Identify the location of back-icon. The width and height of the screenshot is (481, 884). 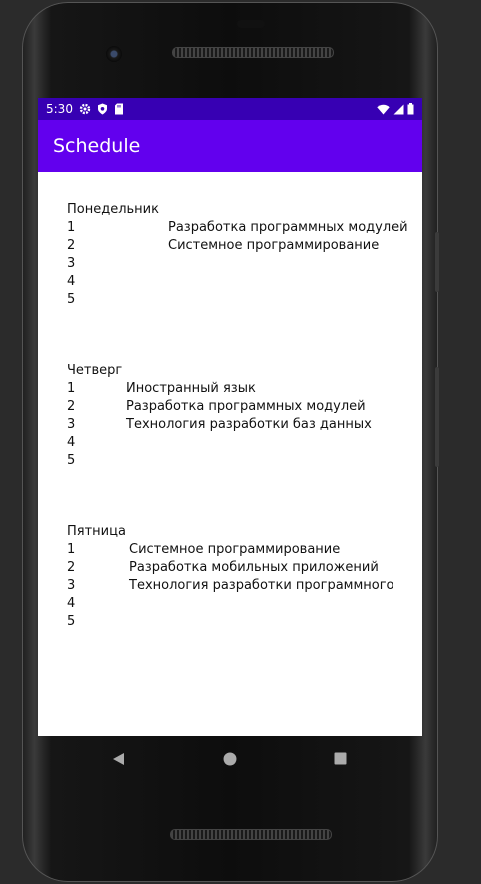
(118, 759).